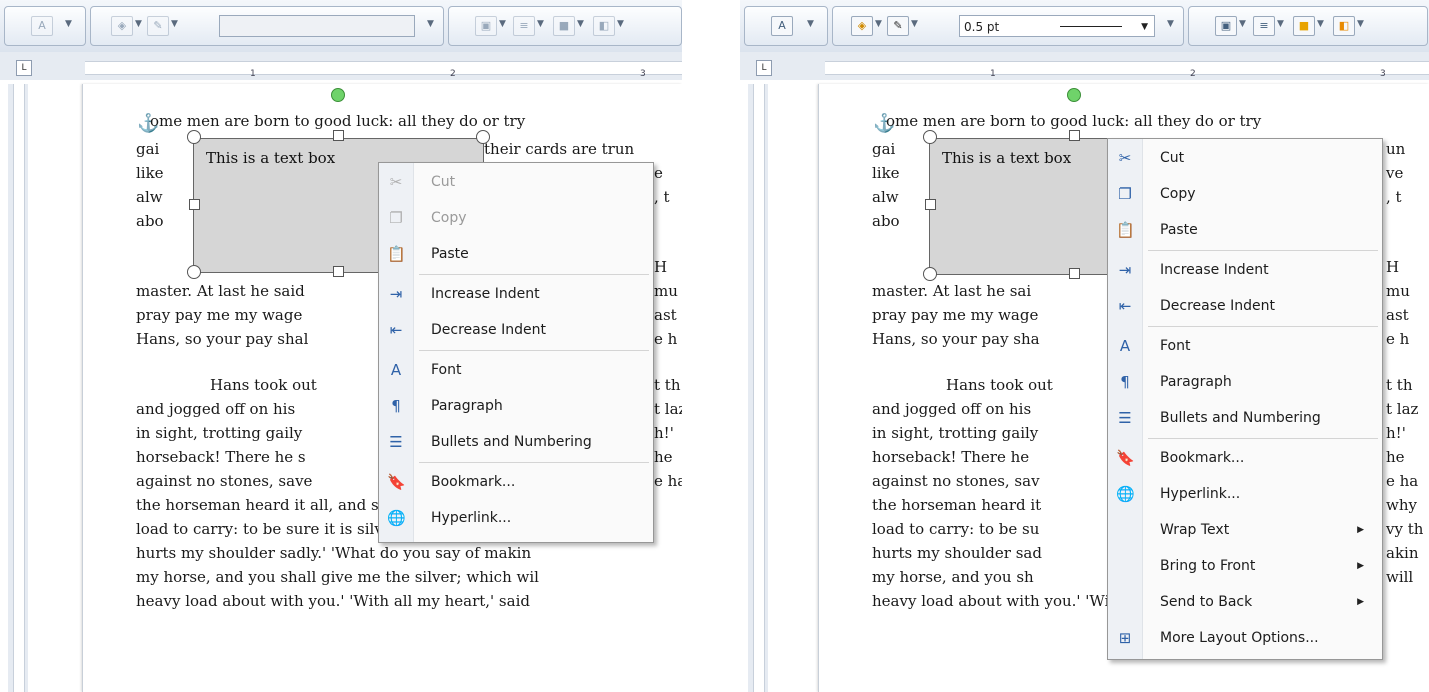 The width and height of the screenshot is (1429, 692). What do you see at coordinates (224, 481) in the screenshot?
I see `text-line: against no stones, save` at bounding box center [224, 481].